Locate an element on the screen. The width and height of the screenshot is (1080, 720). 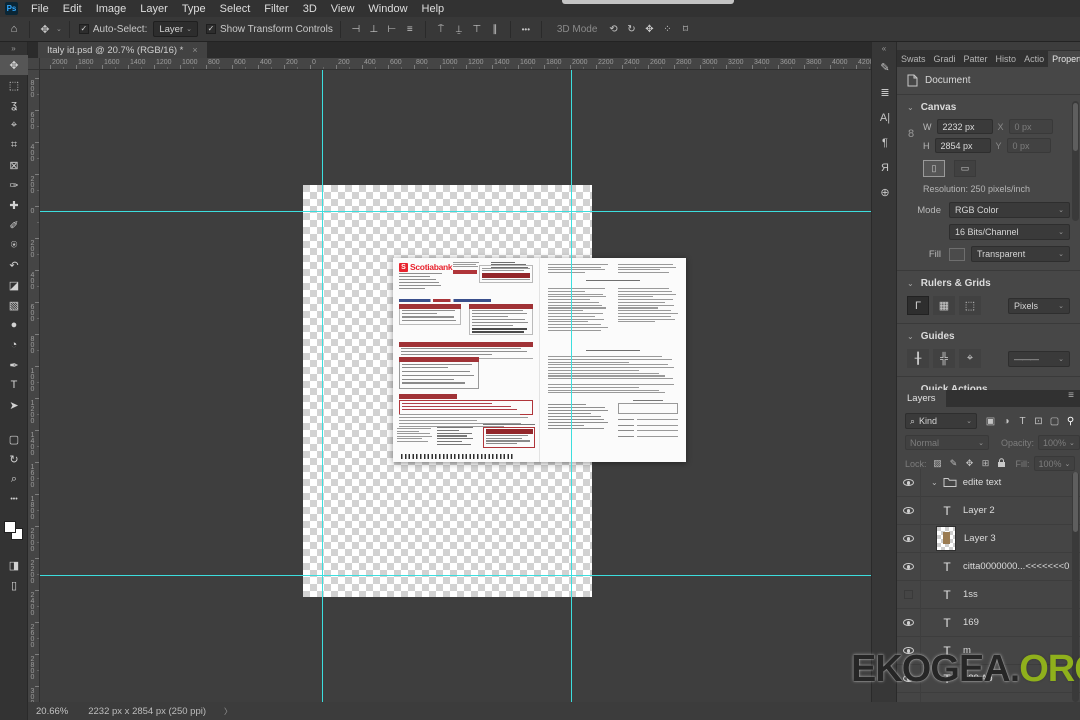
lock-transparency-icon: ▨ is located at coordinates (938, 463).